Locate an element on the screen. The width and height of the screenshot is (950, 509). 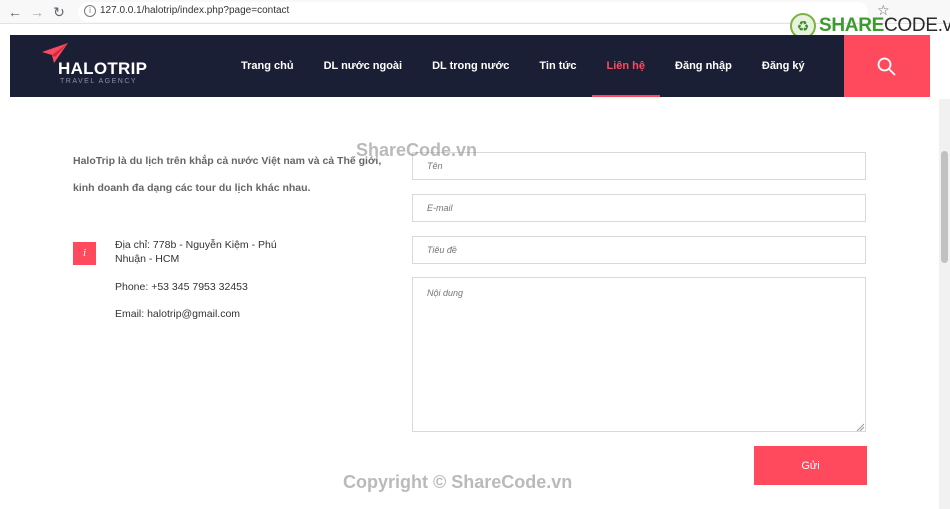
menu-item-contact: Liên hệ is located at coordinates (626, 66).